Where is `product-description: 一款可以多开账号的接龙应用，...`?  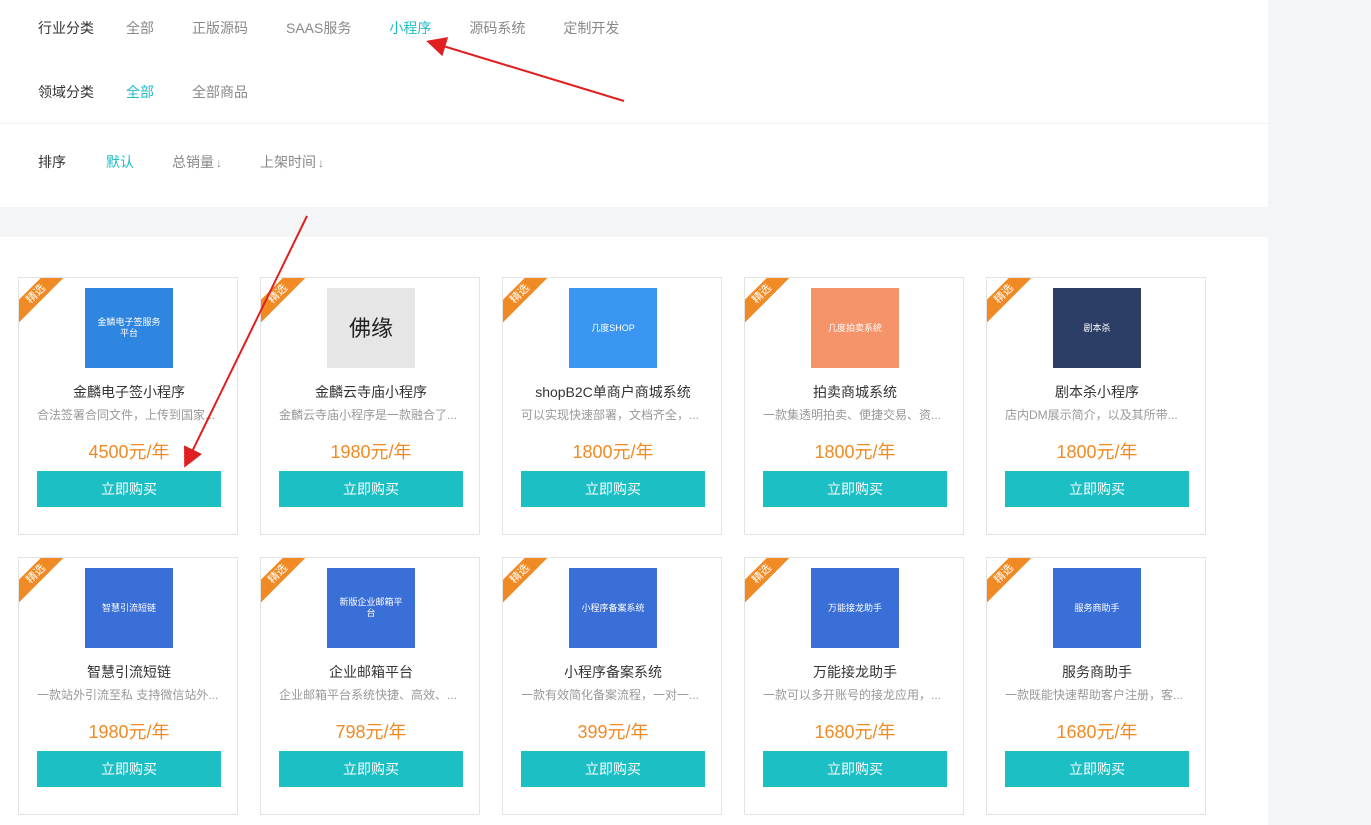 product-description: 一款可以多开账号的接龙应用，... is located at coordinates (852, 695).